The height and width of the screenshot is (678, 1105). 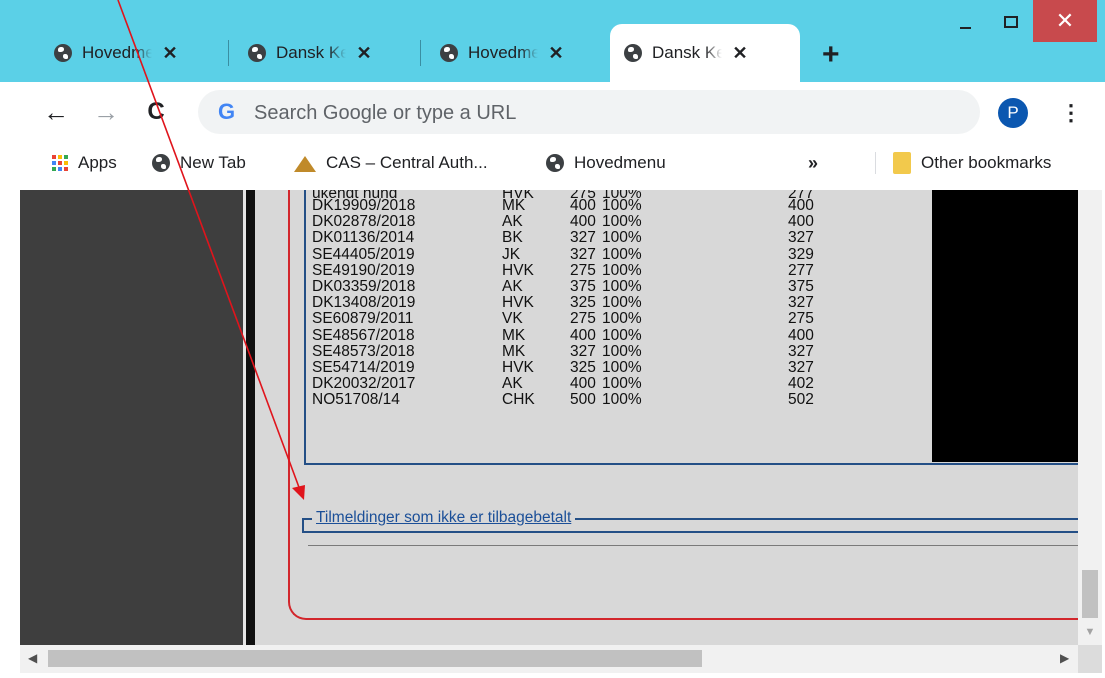 What do you see at coordinates (831, 55) in the screenshot?
I see `new-tab-button: +` at bounding box center [831, 55].